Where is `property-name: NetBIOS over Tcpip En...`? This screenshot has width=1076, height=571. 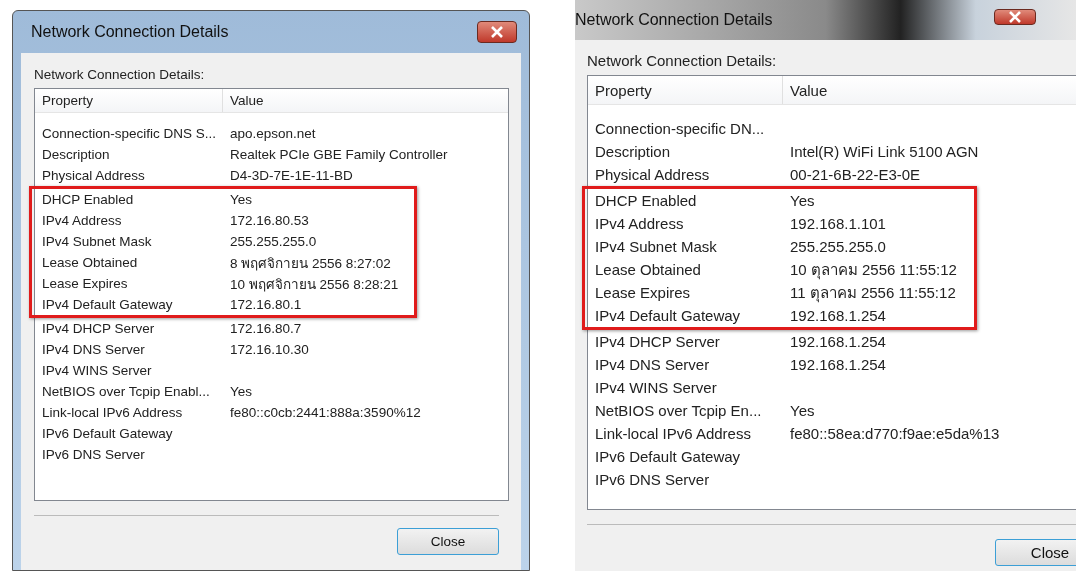 property-name: NetBIOS over Tcpip En... is located at coordinates (678, 410).